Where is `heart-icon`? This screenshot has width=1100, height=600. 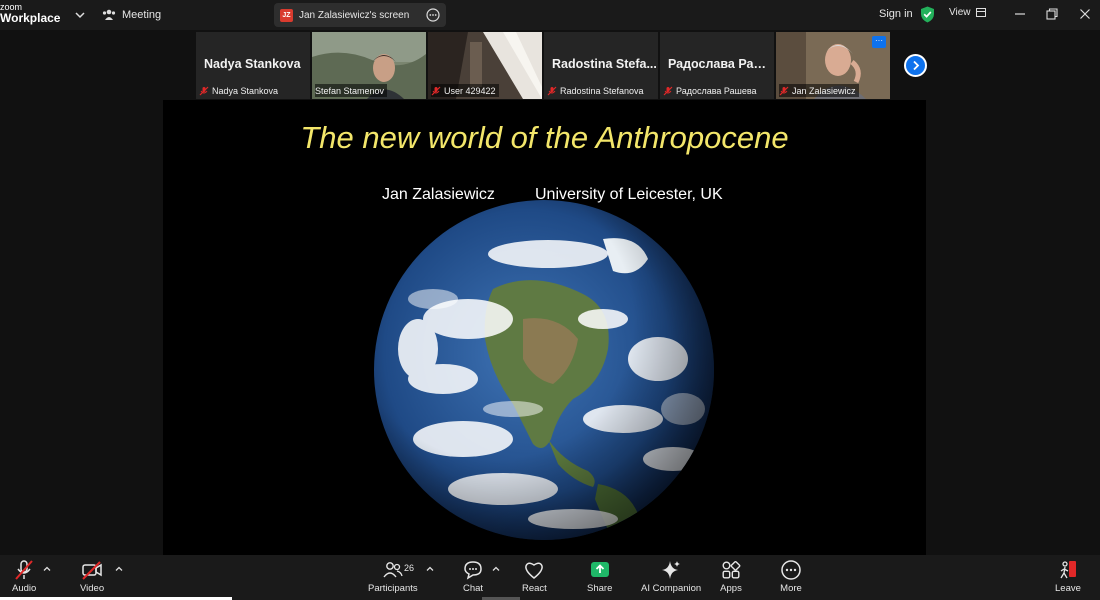 heart-icon is located at coordinates (534, 570).